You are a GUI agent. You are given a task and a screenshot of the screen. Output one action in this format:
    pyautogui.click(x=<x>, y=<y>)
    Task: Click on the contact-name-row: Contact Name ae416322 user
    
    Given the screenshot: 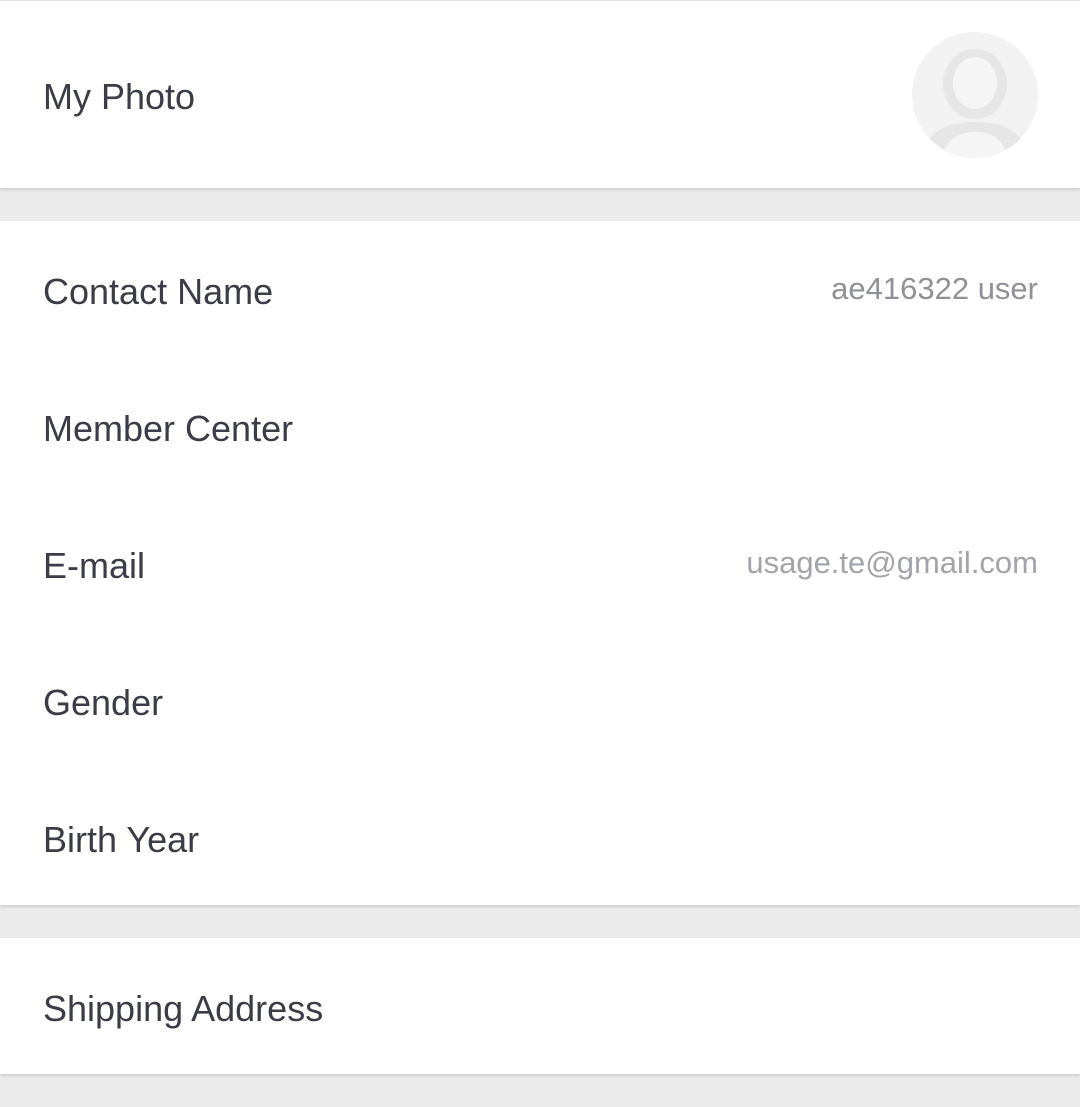 What is the action you would take?
    pyautogui.click(x=540, y=291)
    